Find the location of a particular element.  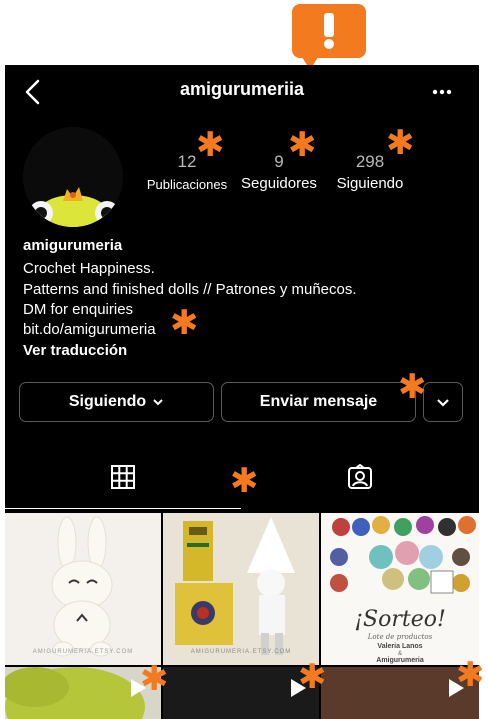

tab-tagged is located at coordinates (361, 480).